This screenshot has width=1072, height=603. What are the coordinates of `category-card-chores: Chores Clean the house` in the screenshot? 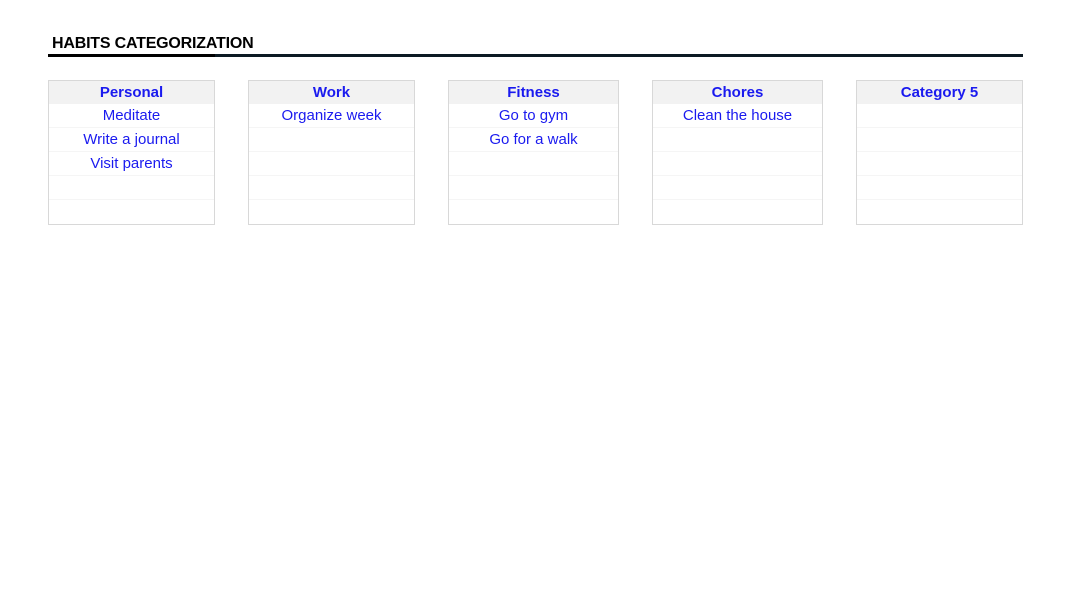 It's located at (737, 152).